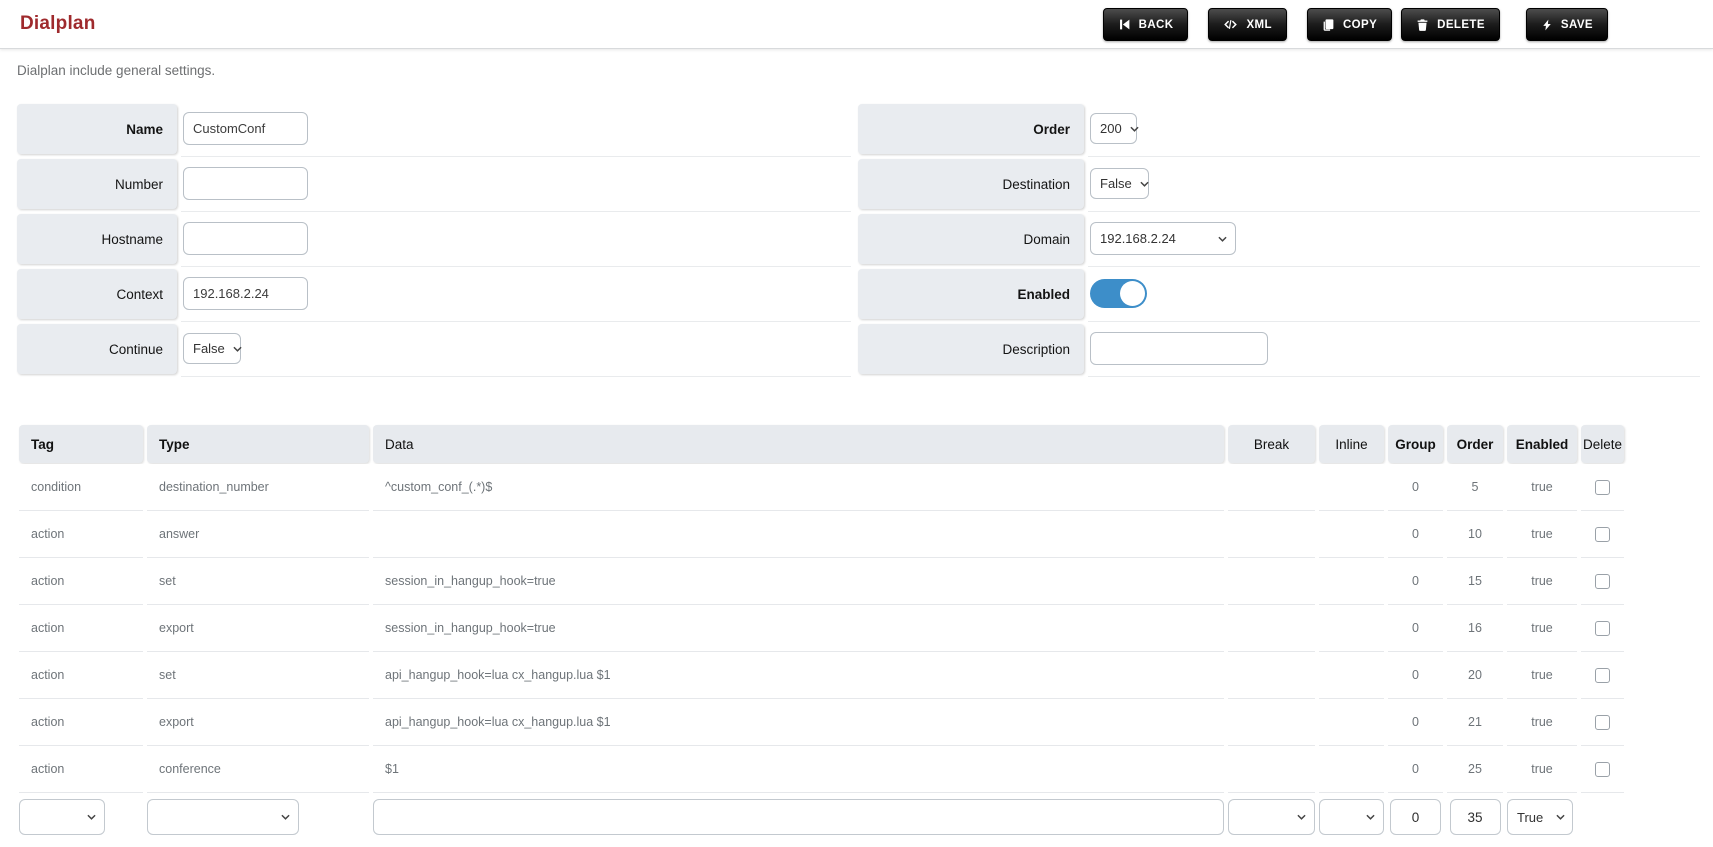 Image resolution: width=1713 pixels, height=847 pixels. I want to click on description-label: Description, so click(971, 349).